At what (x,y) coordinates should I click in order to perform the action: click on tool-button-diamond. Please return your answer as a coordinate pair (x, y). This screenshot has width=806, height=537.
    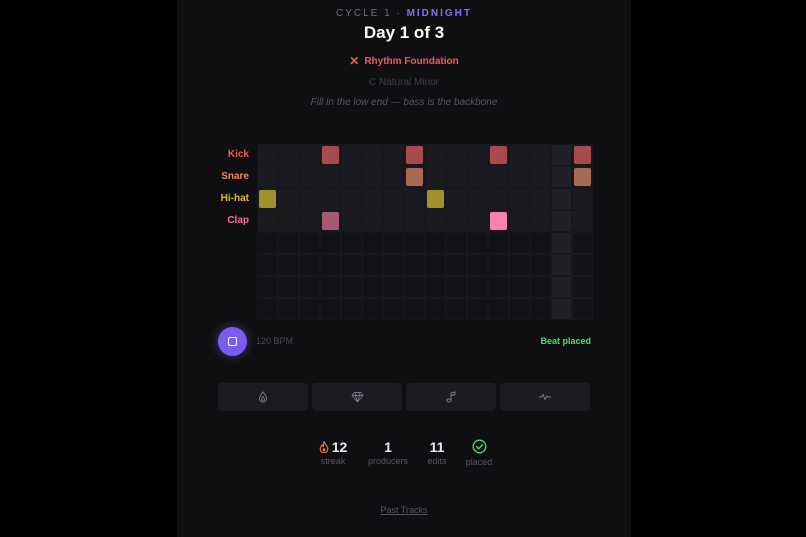
    Looking at the image, I should click on (357, 397).